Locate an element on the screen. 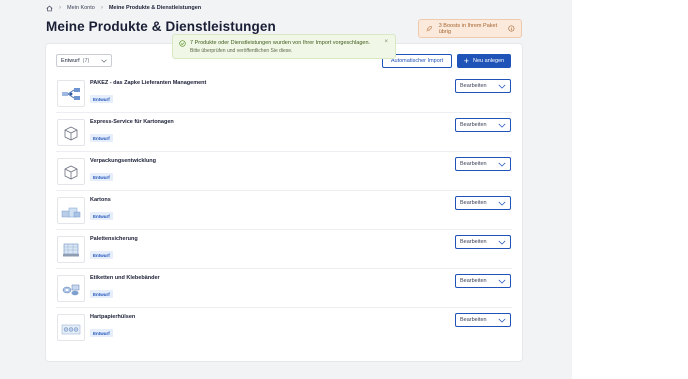 This screenshot has height=379, width=688. boosts-banner: 3 Boosts in Ihrem Paket übrig is located at coordinates (470, 28).